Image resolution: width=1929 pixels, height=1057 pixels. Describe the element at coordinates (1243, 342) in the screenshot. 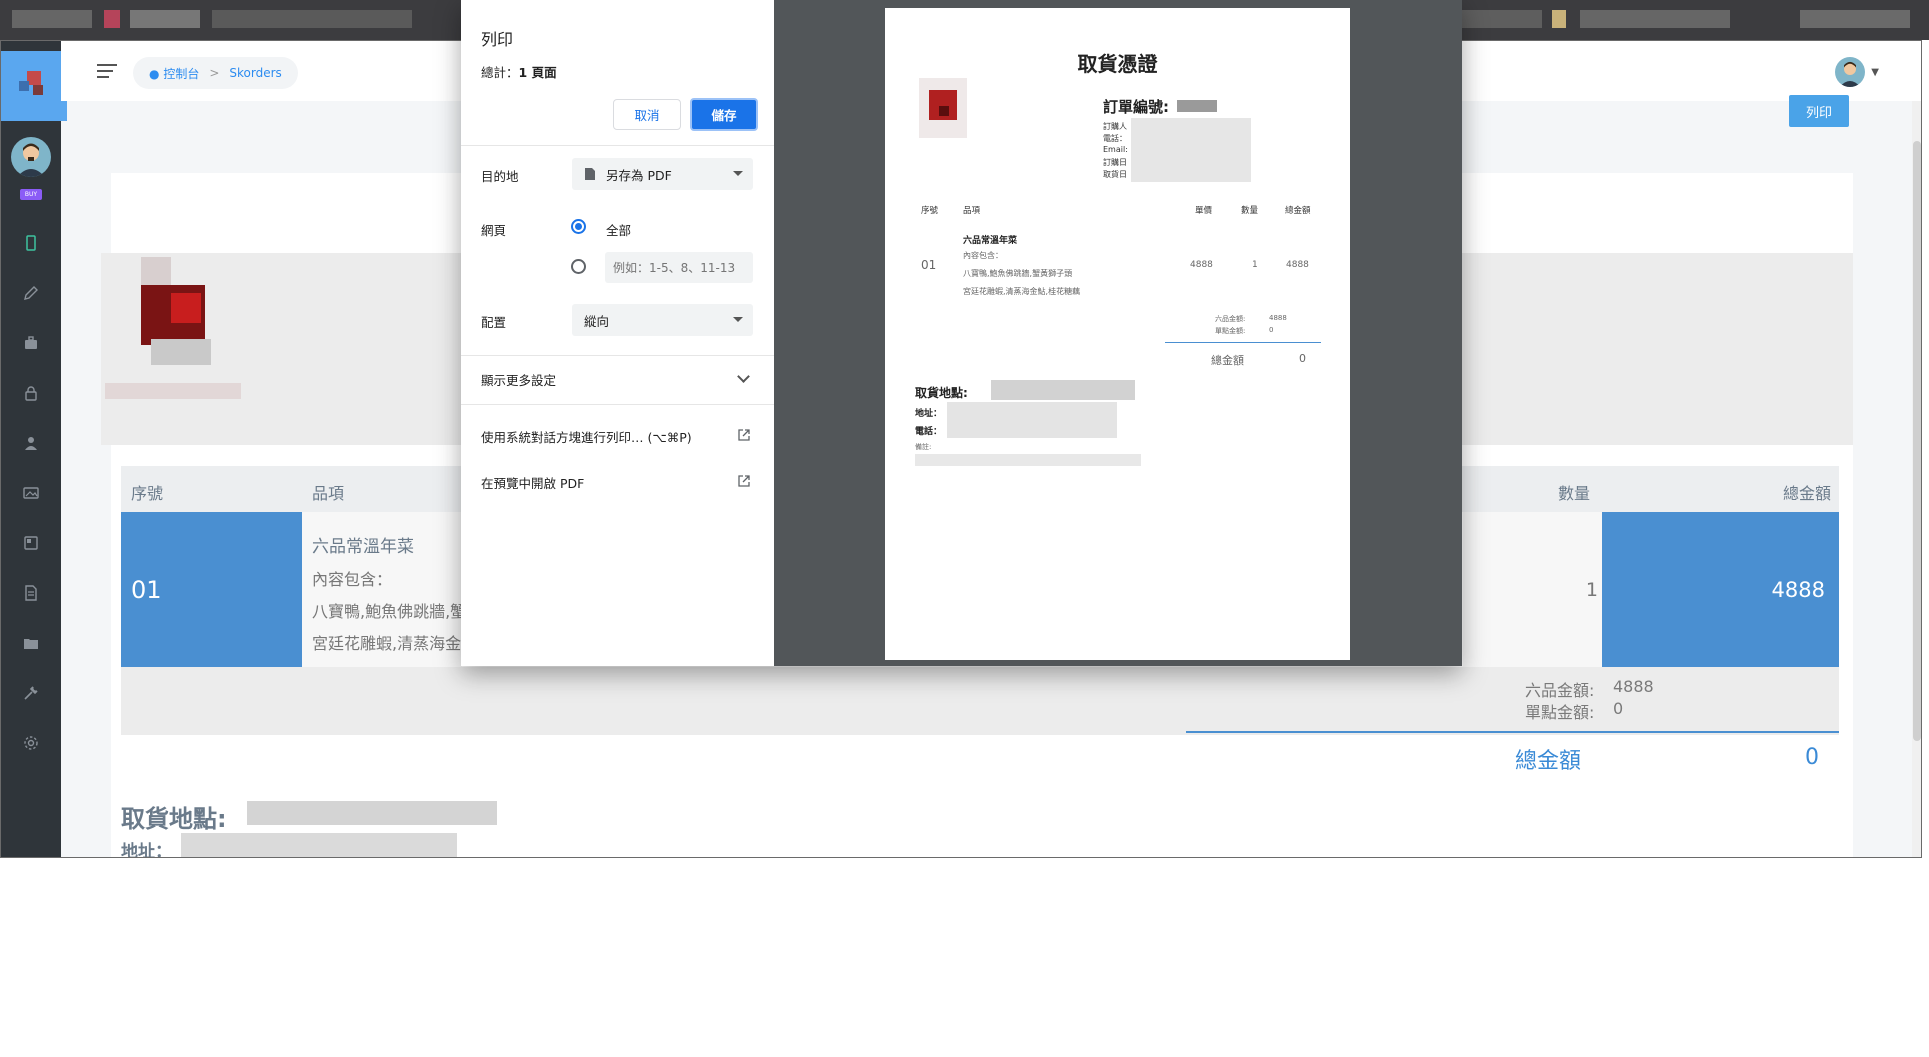

I see `preview-summary-divider` at that location.